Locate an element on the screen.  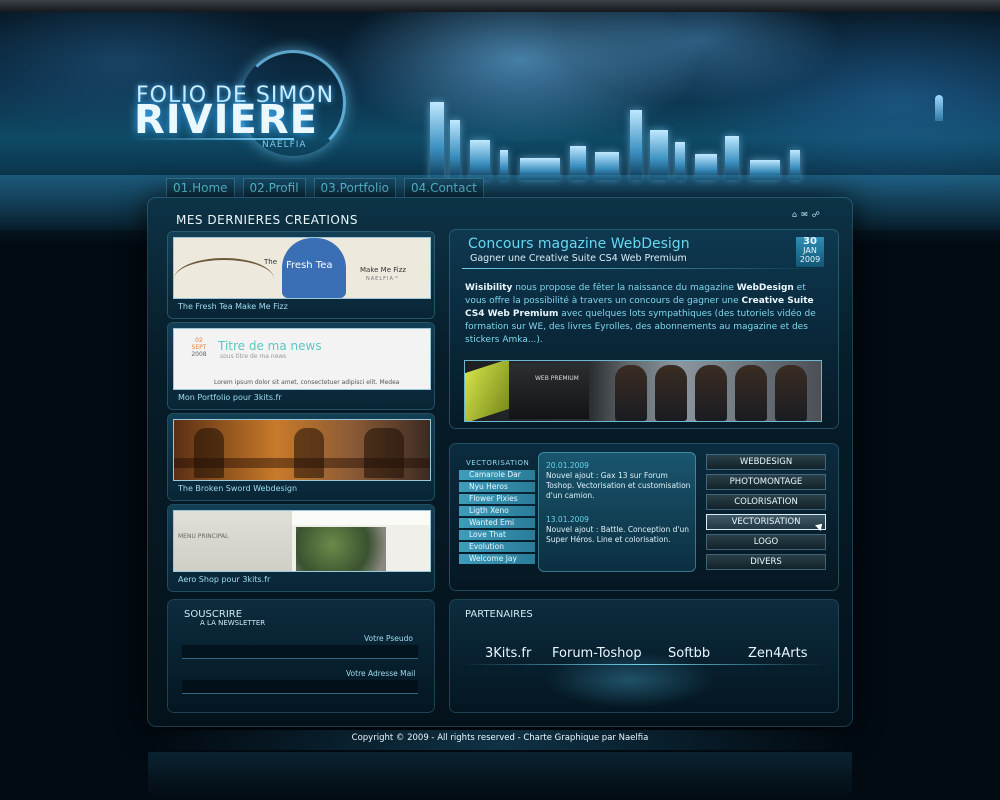
thumb-text: The is located at coordinates (271, 262).